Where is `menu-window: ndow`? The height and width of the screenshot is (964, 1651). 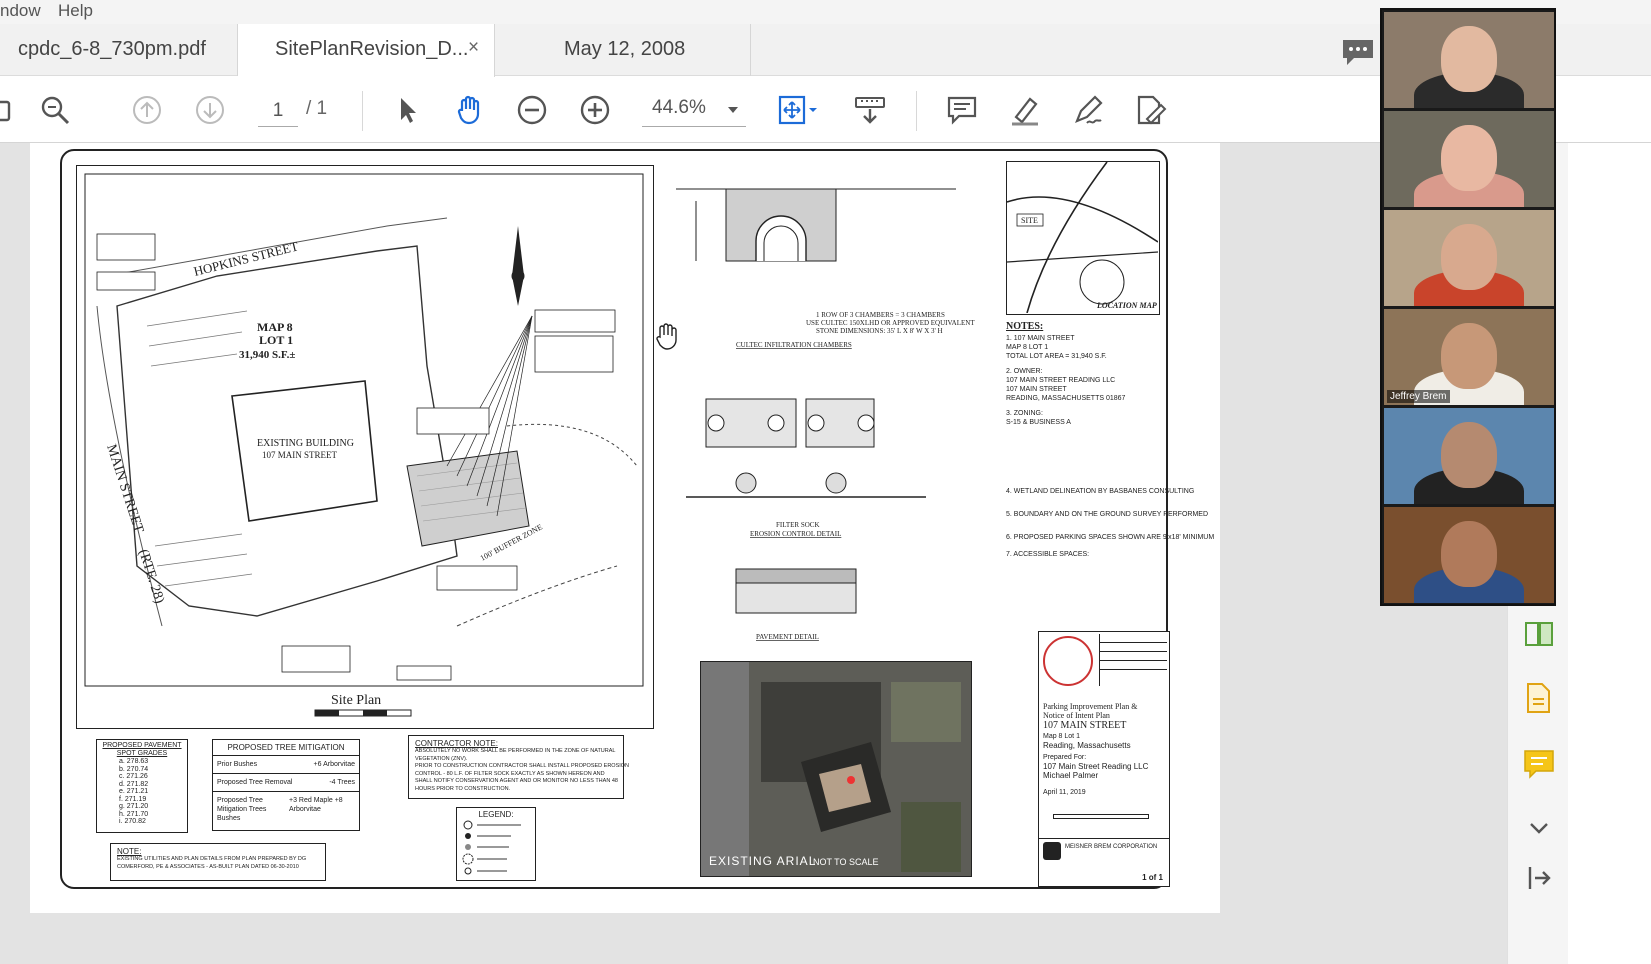
menu-window: ndow is located at coordinates (20, 11).